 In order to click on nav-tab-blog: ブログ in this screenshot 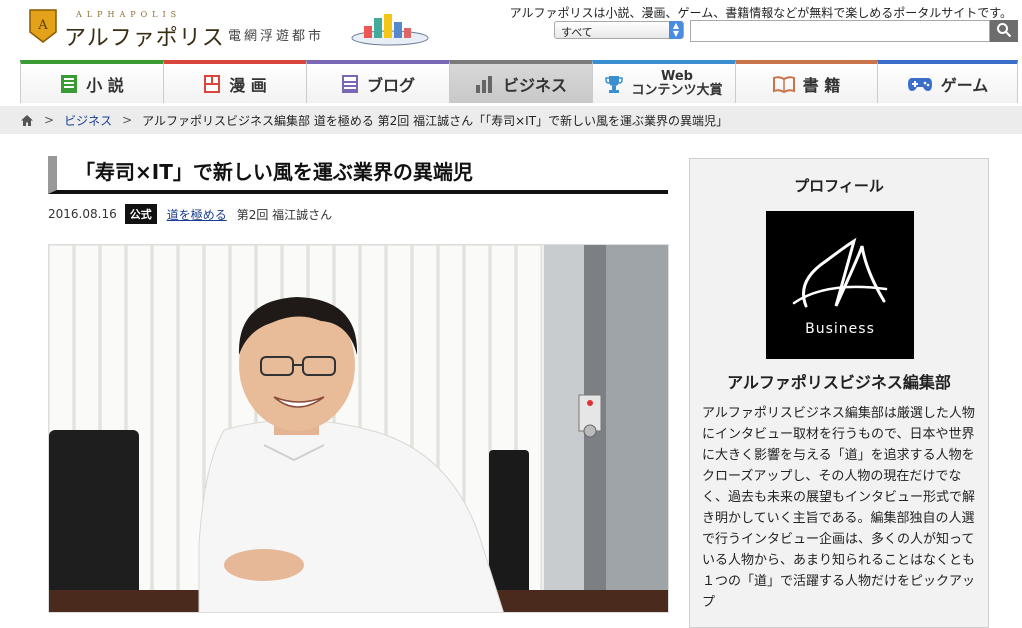, I will do `click(377, 81)`.